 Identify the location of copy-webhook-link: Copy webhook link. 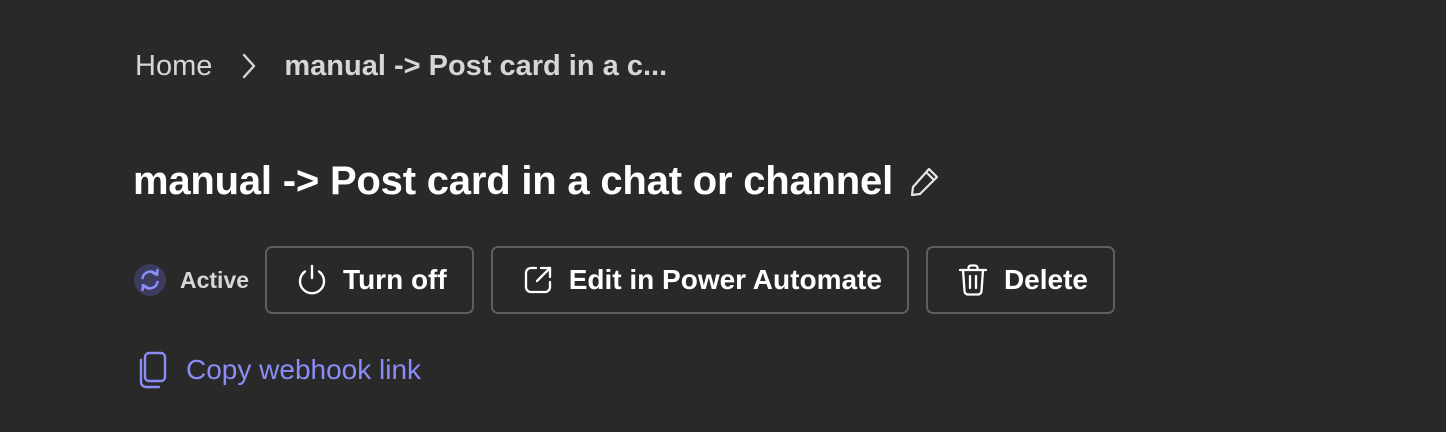
(279, 370).